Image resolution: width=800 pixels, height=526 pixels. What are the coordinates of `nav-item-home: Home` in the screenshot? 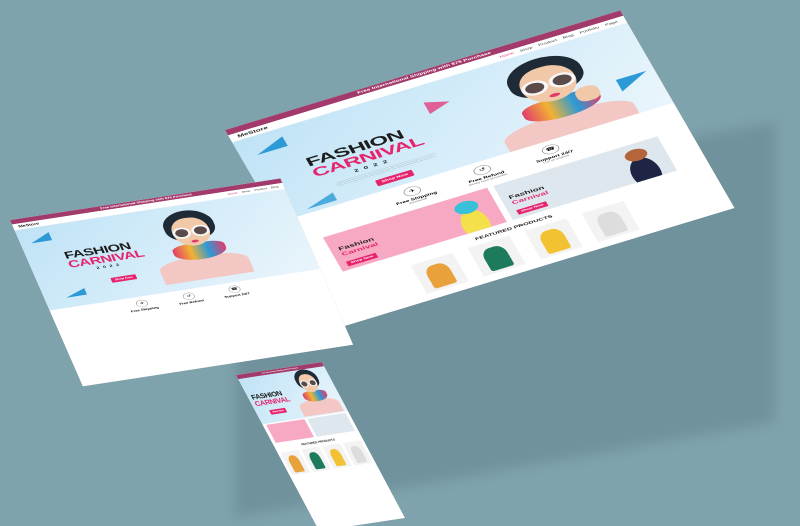 It's located at (232, 194).